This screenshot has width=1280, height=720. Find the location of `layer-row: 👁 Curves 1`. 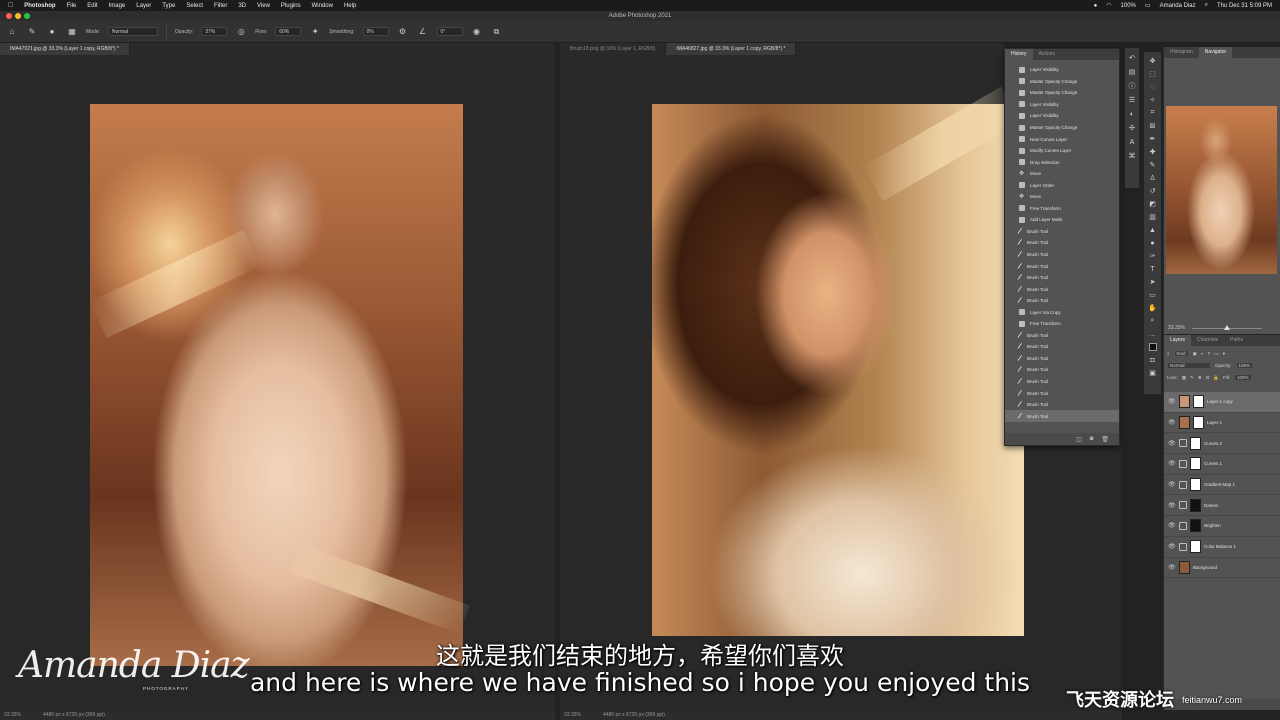

layer-row: 👁 Curves 1 is located at coordinates (1222, 464).